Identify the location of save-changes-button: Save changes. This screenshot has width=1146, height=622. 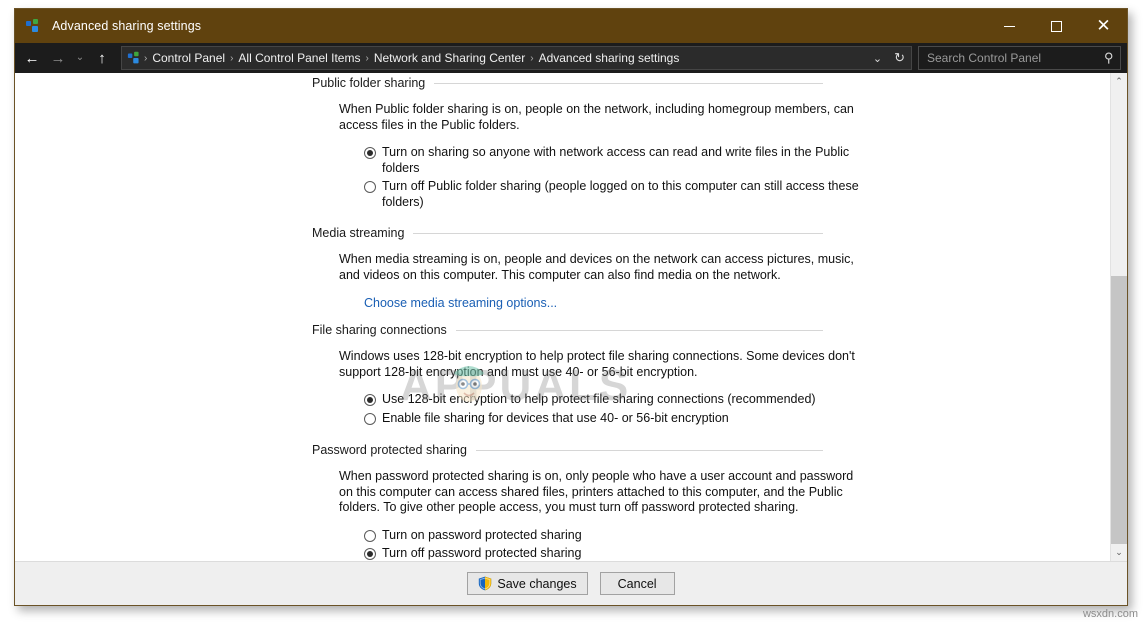
(527, 583).